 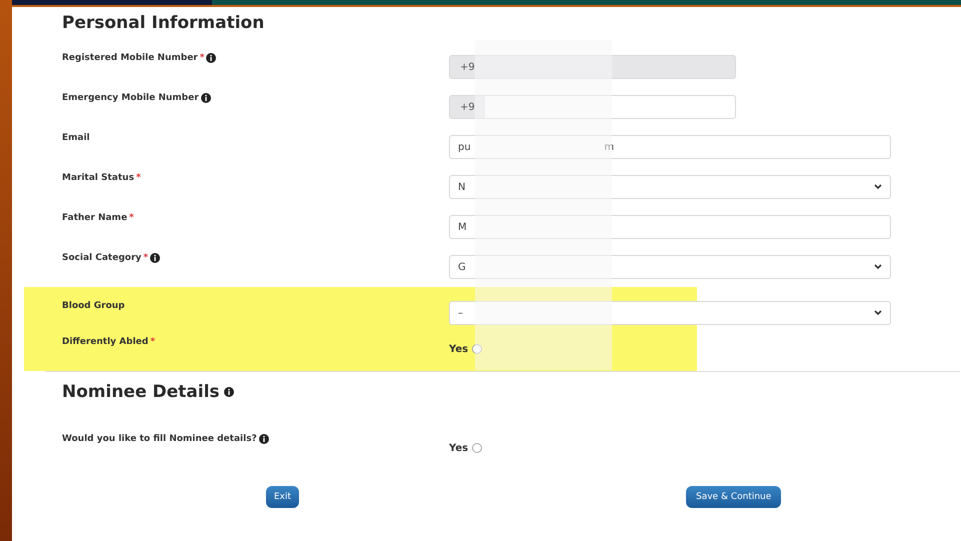 I want to click on field-label: Blood Group, so click(x=93, y=306).